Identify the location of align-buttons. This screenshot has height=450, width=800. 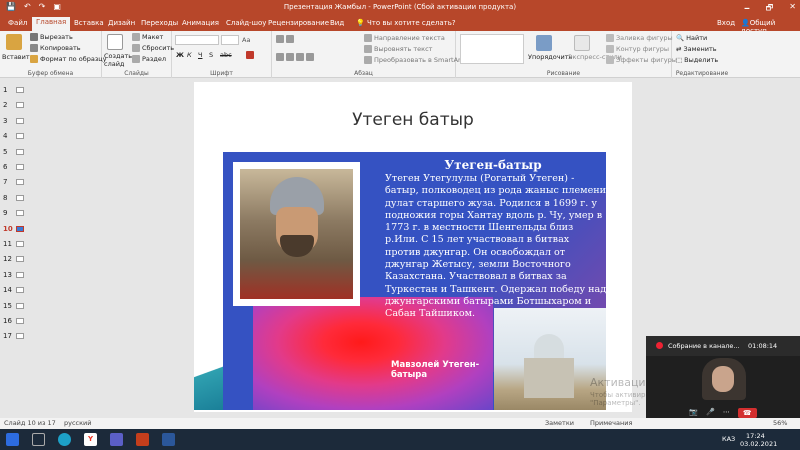
(295, 57).